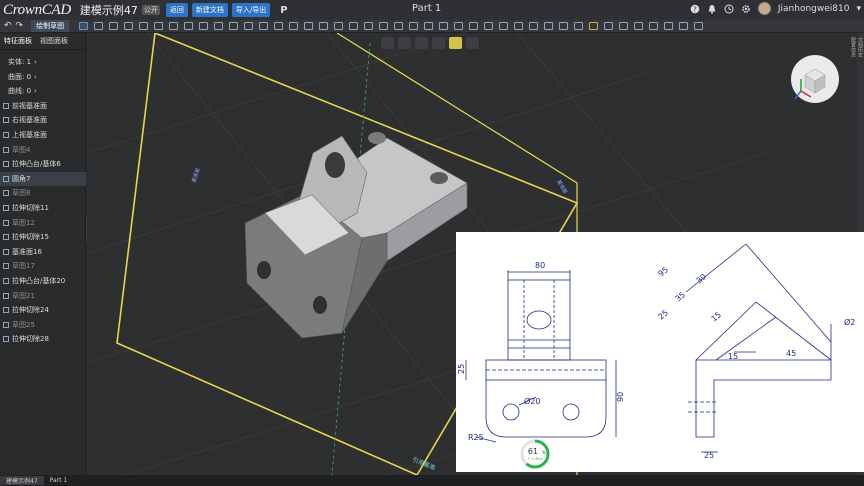 The height and width of the screenshot is (486, 864). I want to click on thicken-icon, so click(354, 26).